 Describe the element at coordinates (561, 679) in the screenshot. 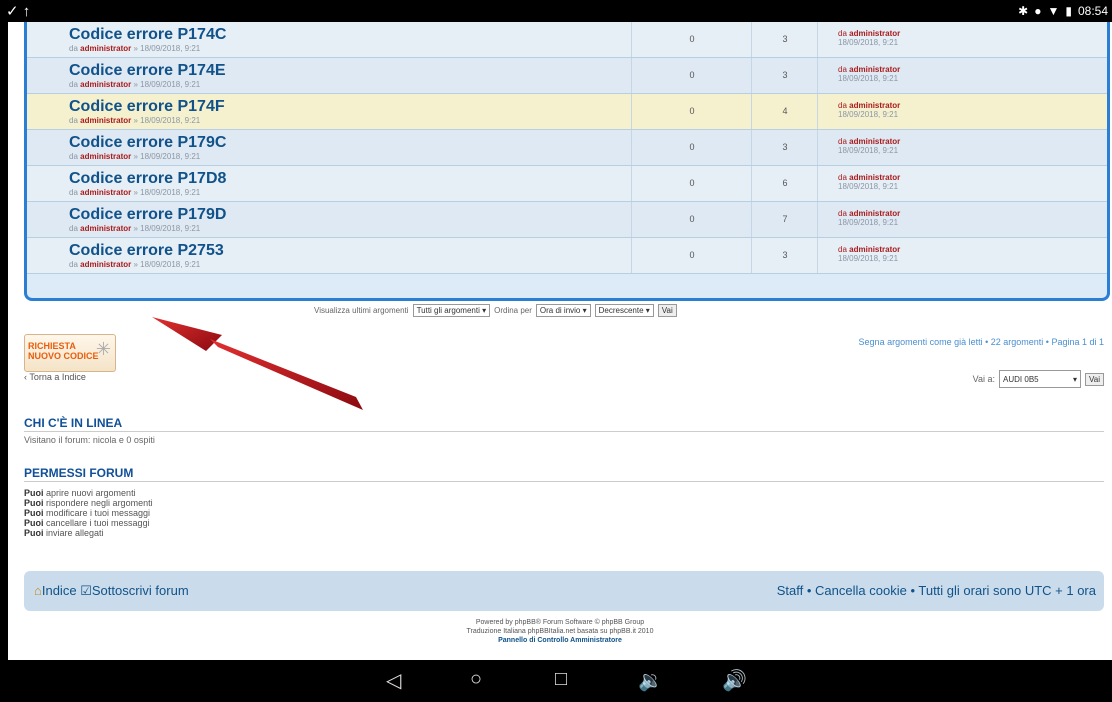

I see `recents-icon: □` at that location.